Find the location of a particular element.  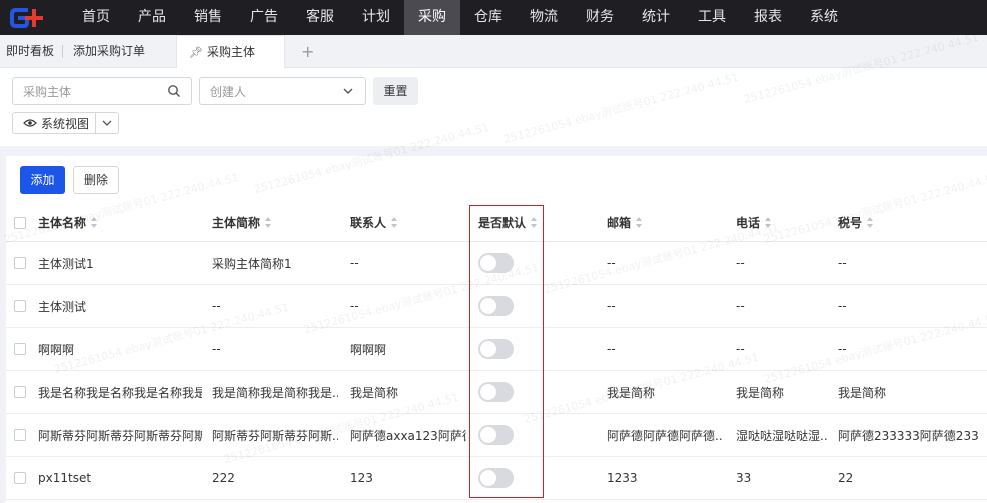

cell-email: 1233 is located at coordinates (622, 478).